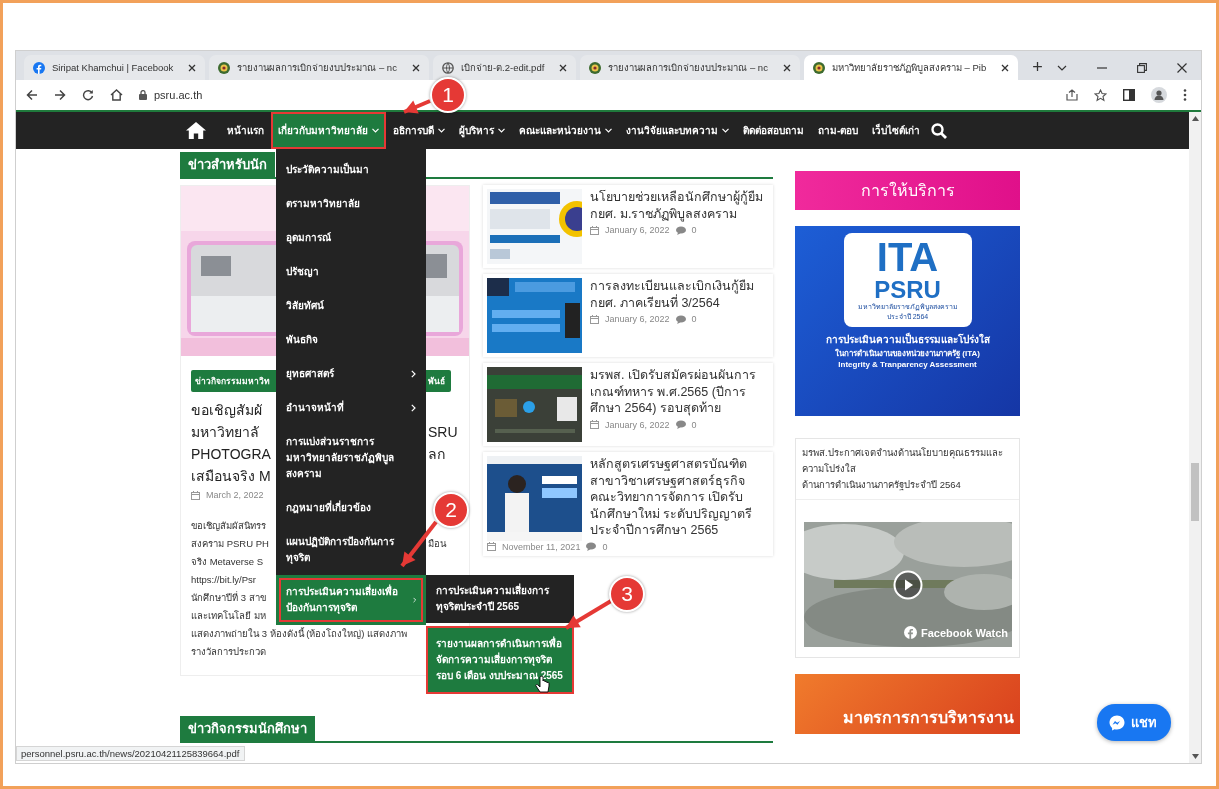  I want to click on promo-banner: มาตรการการบริหารงาน, so click(907, 704).